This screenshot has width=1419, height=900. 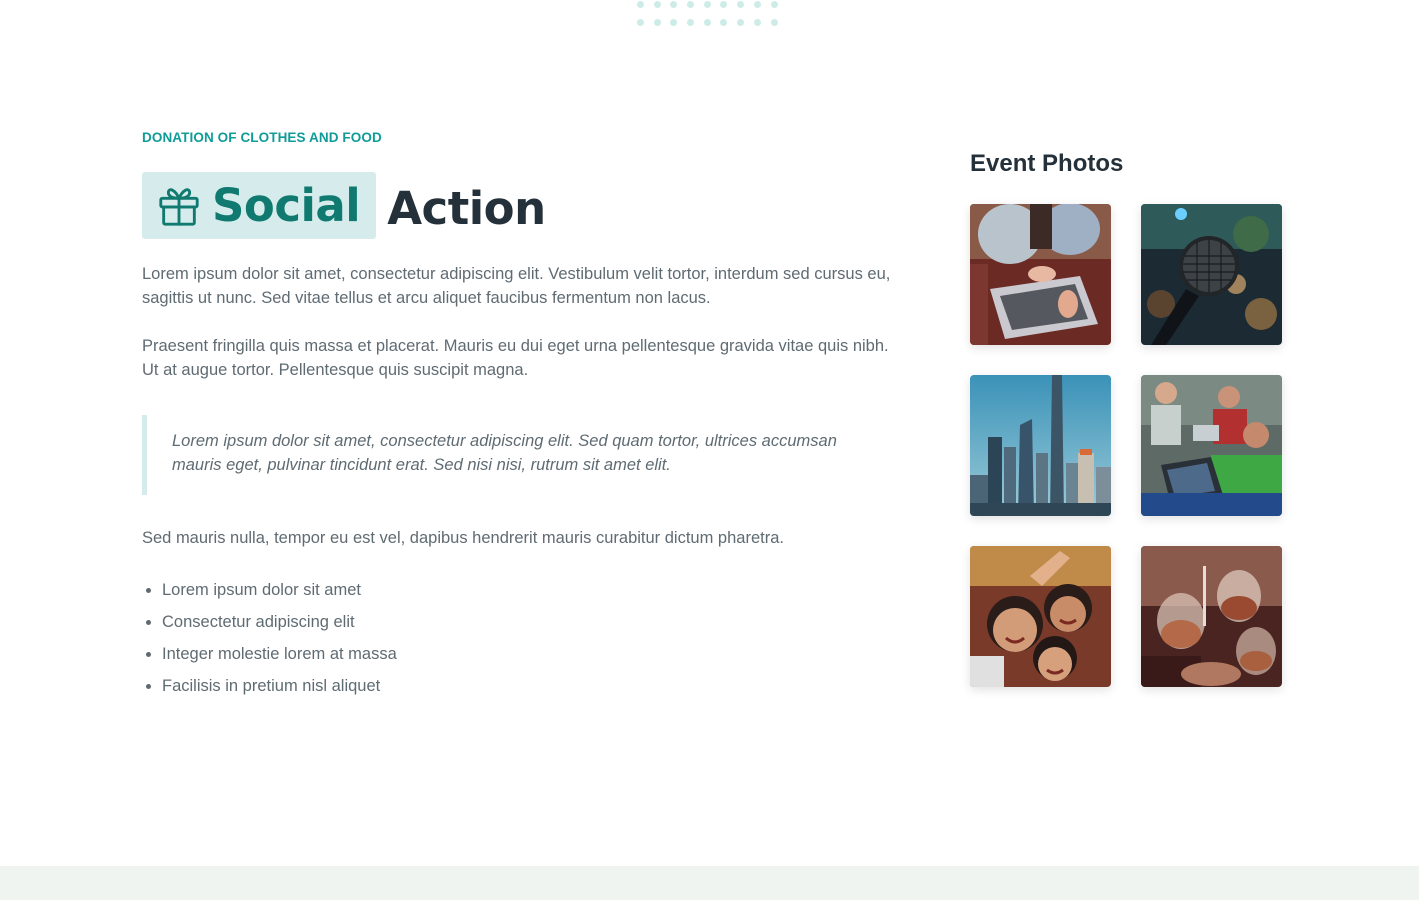 I want to click on title-badge: Social, so click(x=259, y=205).